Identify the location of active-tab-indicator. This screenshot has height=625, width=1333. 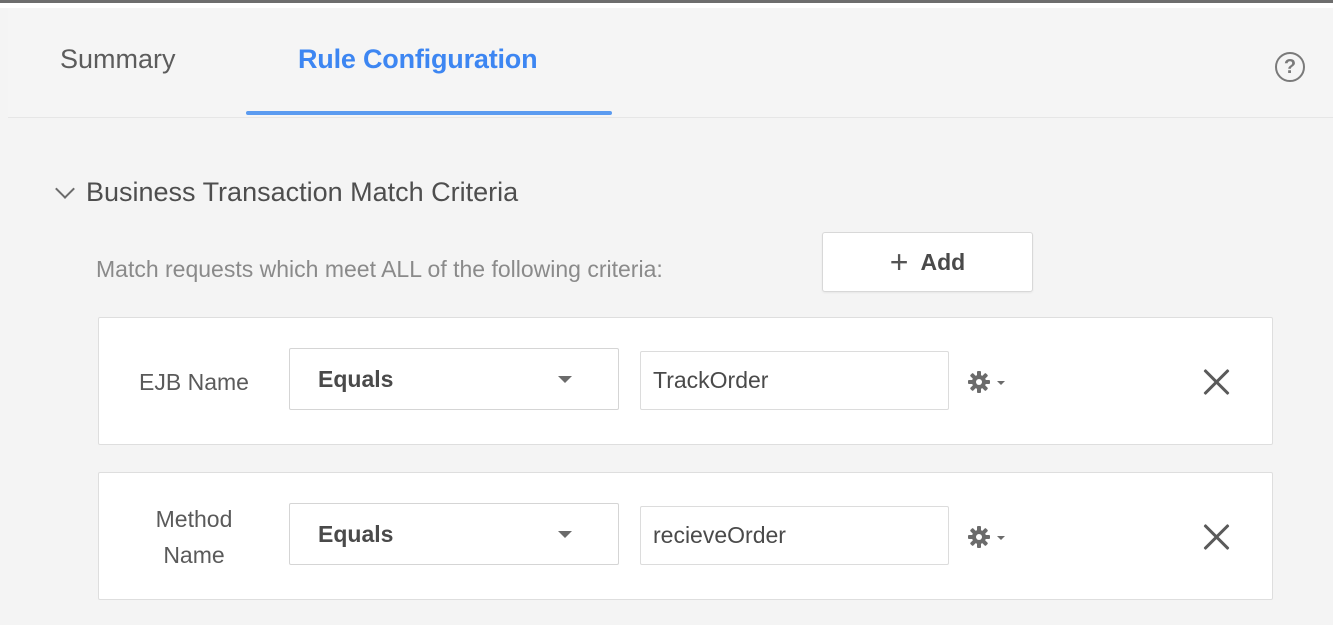
(429, 113).